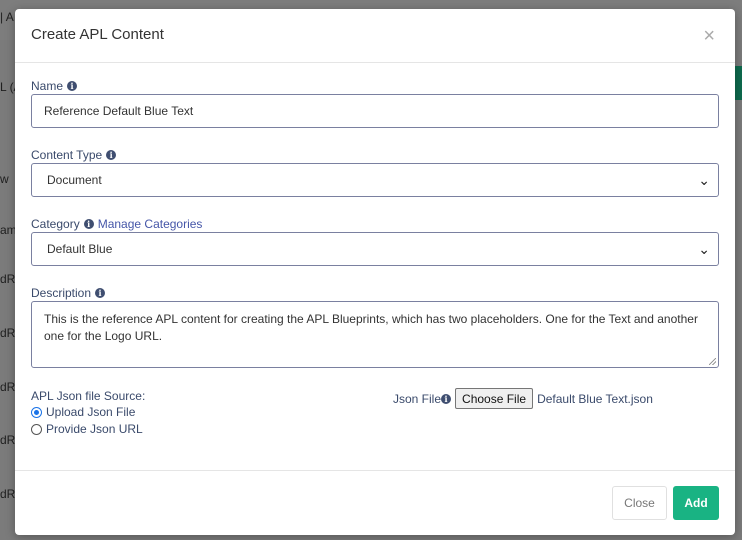 This screenshot has width=742, height=540. What do you see at coordinates (47, 86) in the screenshot?
I see `name-label-text: Name` at bounding box center [47, 86].